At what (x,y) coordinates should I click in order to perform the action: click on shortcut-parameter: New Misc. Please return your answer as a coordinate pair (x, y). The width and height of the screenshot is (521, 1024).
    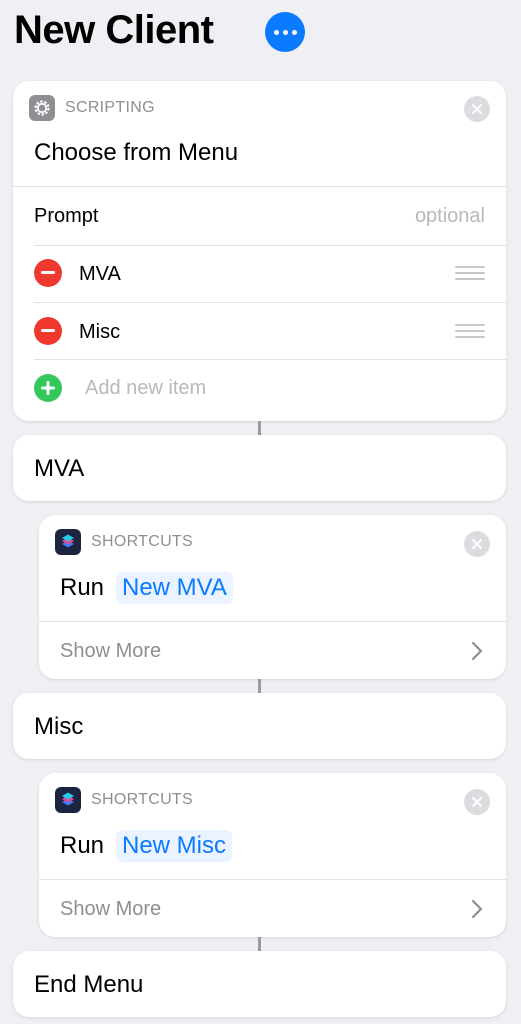
    Looking at the image, I should click on (174, 846).